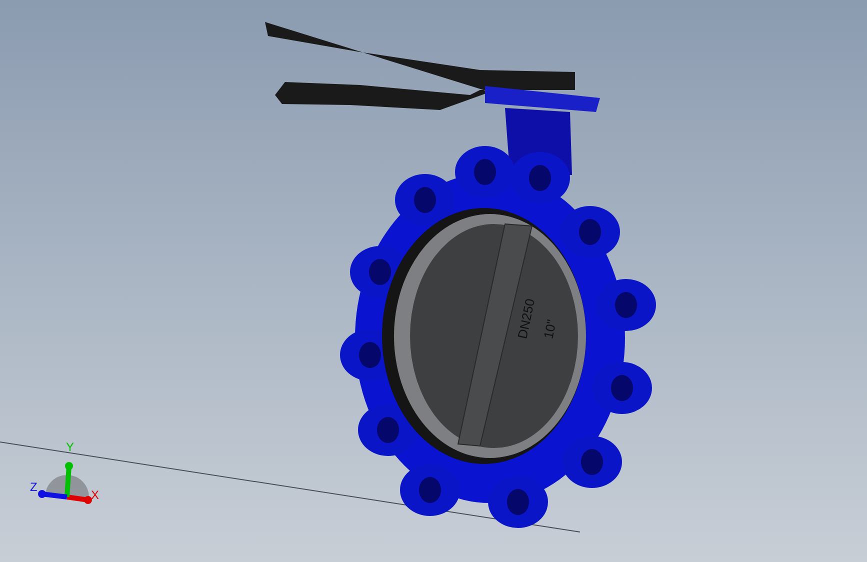 The image size is (867, 562). What do you see at coordinates (34, 487) in the screenshot?
I see `axis-label: Z` at bounding box center [34, 487].